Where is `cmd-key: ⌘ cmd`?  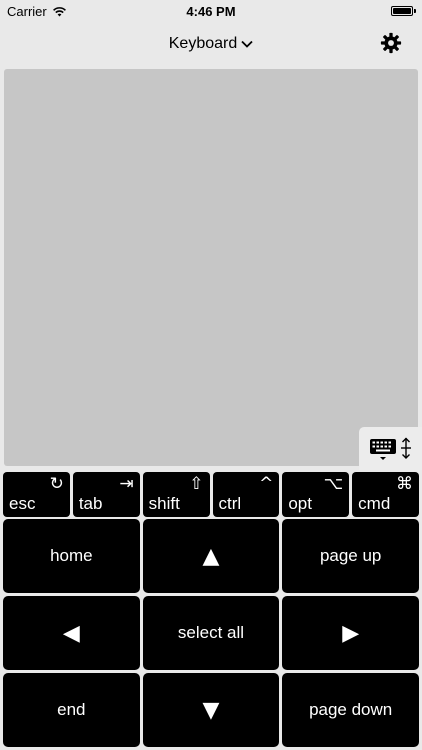
cmd-key: ⌘ cmd is located at coordinates (385, 494).